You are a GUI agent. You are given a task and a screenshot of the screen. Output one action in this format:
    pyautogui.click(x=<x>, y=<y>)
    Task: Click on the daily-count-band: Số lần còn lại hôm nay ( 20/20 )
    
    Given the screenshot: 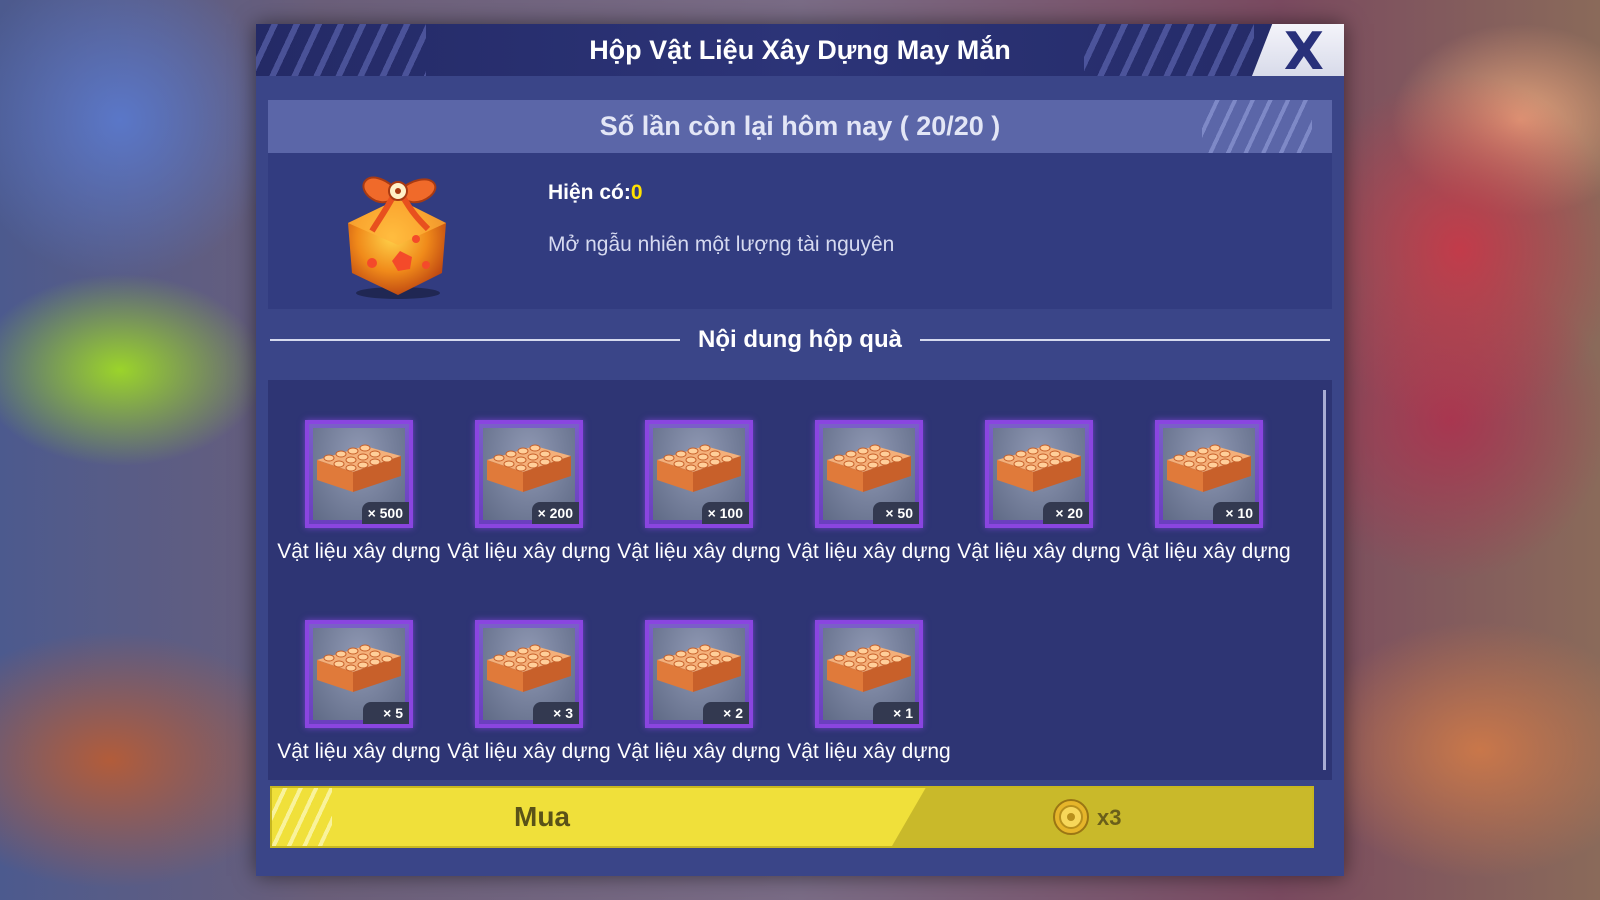 What is the action you would take?
    pyautogui.click(x=800, y=126)
    